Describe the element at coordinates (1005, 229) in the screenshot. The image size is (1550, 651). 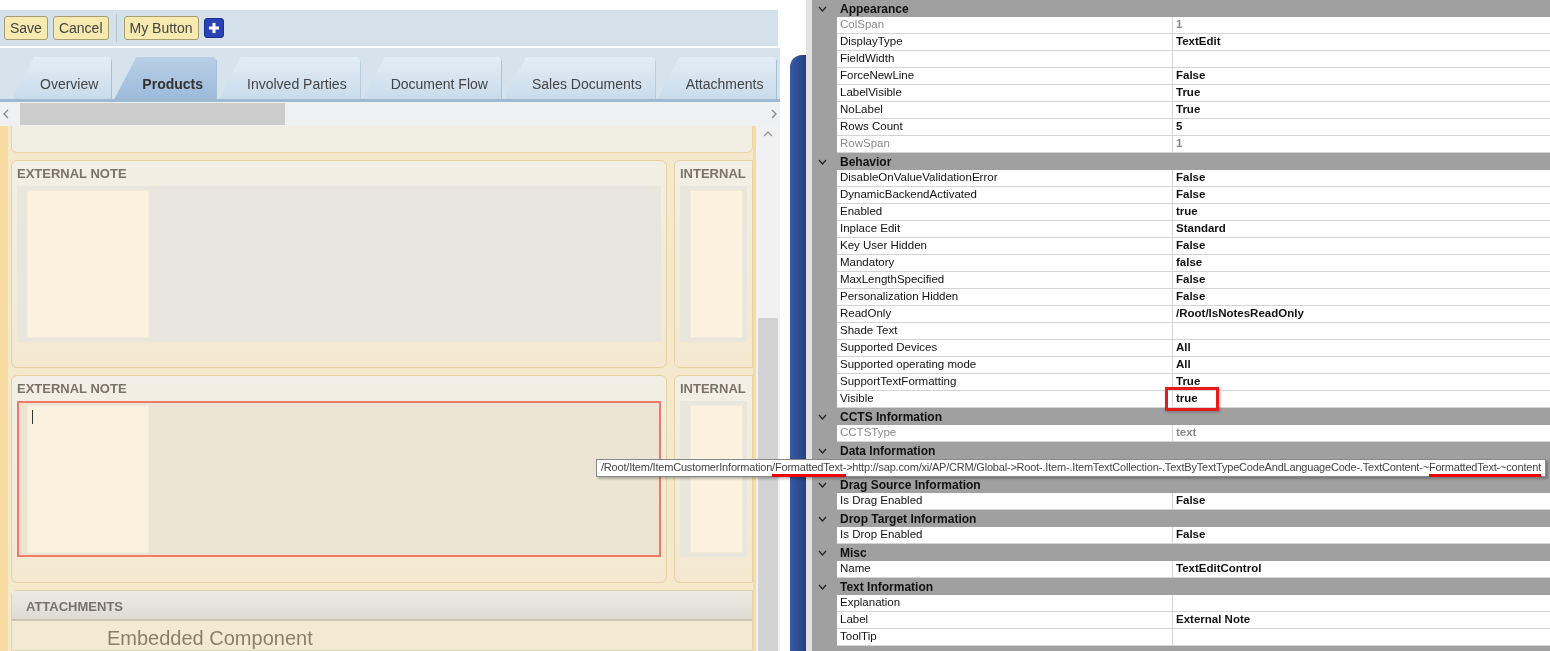
I see `property-name: Inplace Edit` at that location.